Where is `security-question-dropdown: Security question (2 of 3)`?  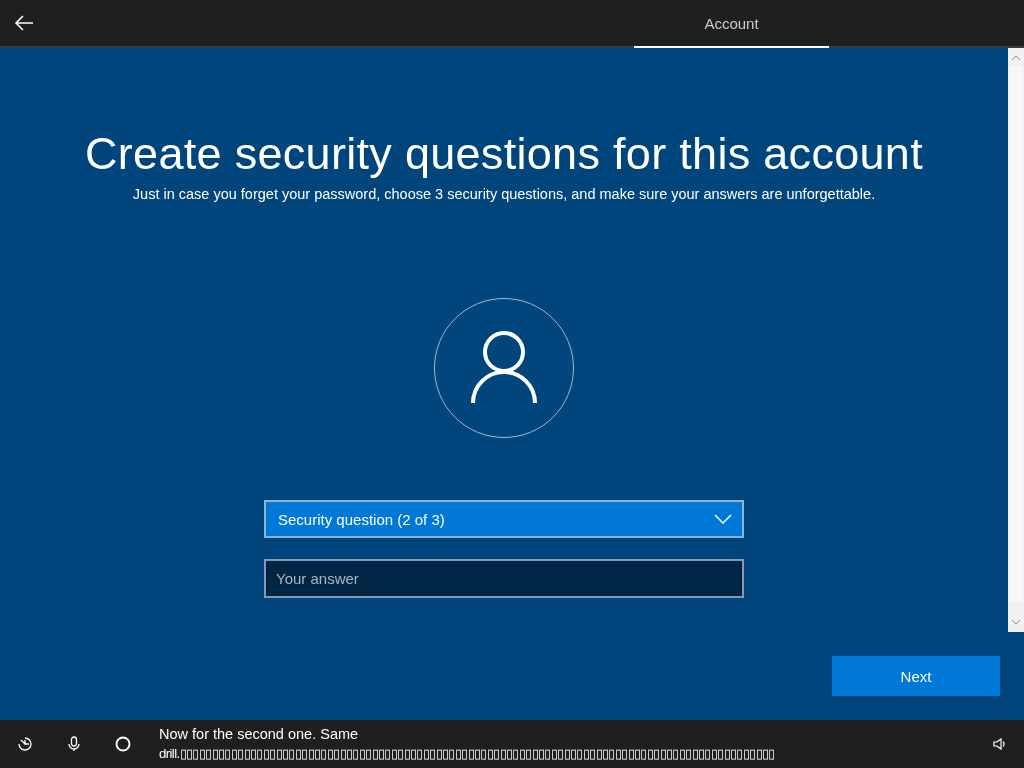 security-question-dropdown: Security question (2 of 3) is located at coordinates (504, 519).